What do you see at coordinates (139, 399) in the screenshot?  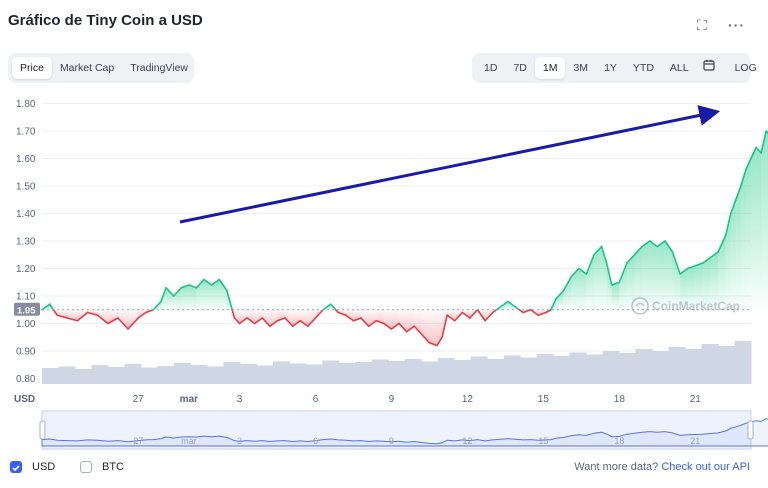 I see `x-tick-label: 27` at bounding box center [139, 399].